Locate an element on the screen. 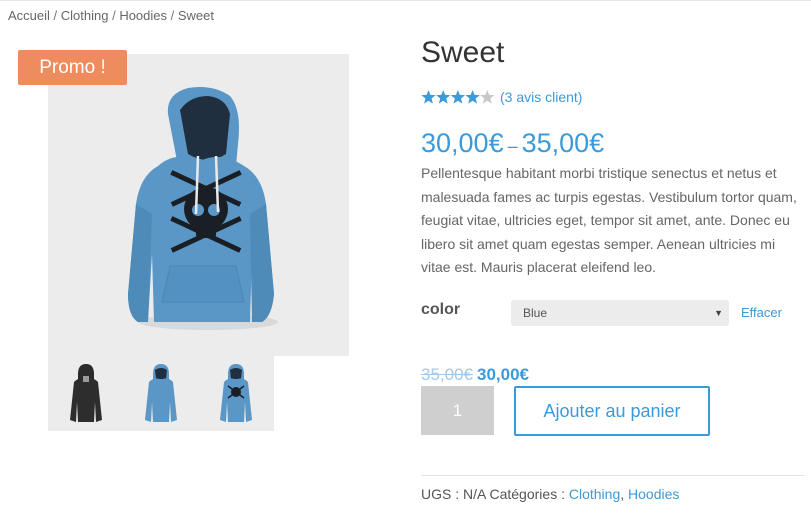 Image resolution: width=811 pixels, height=525 pixels. thumbnail-blue-hoodie is located at coordinates (160, 393).